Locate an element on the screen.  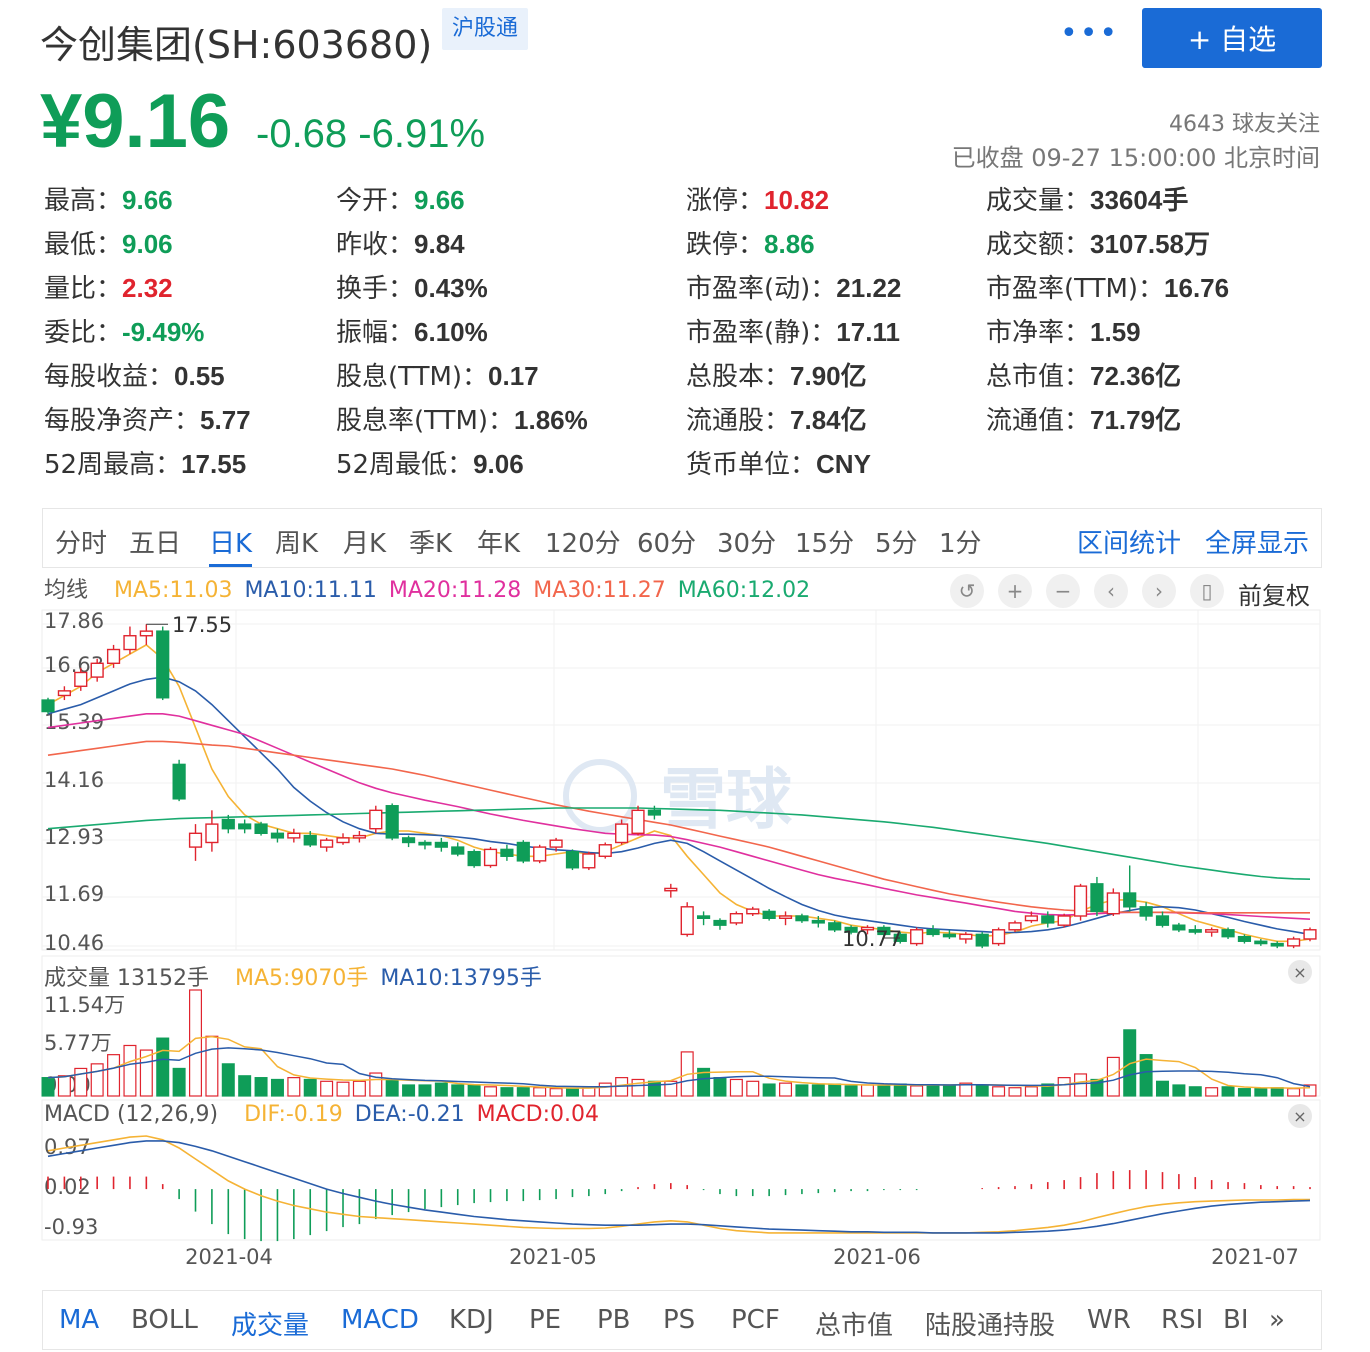
scroll-right-icon: › is located at coordinates (1159, 591).